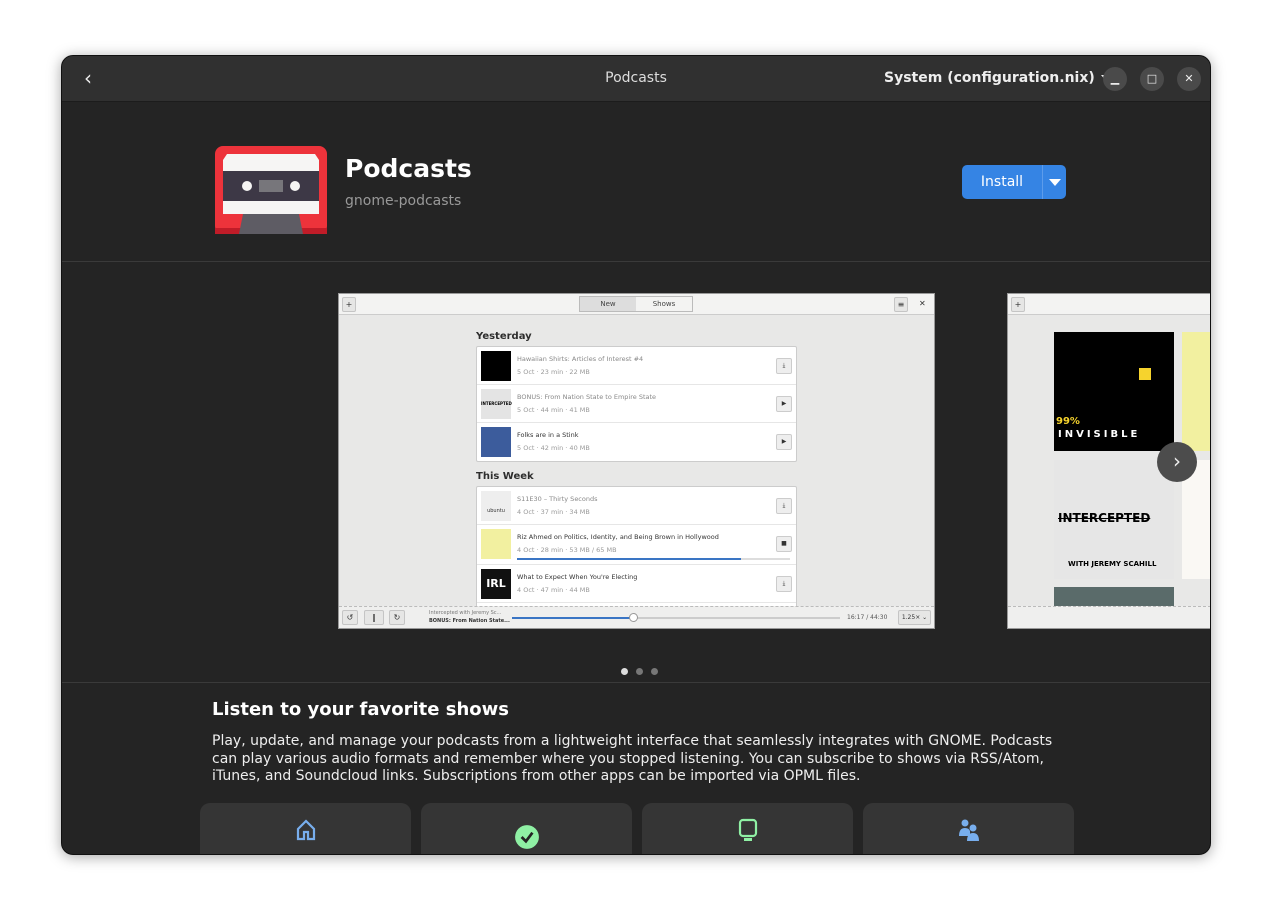  What do you see at coordinates (496, 404) in the screenshot?
I see `show-art: INTERCEPTED` at bounding box center [496, 404].